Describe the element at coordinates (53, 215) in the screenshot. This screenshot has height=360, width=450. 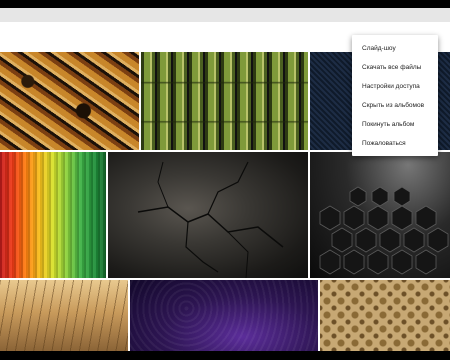
I see `photo-rainbow-stripes` at that location.